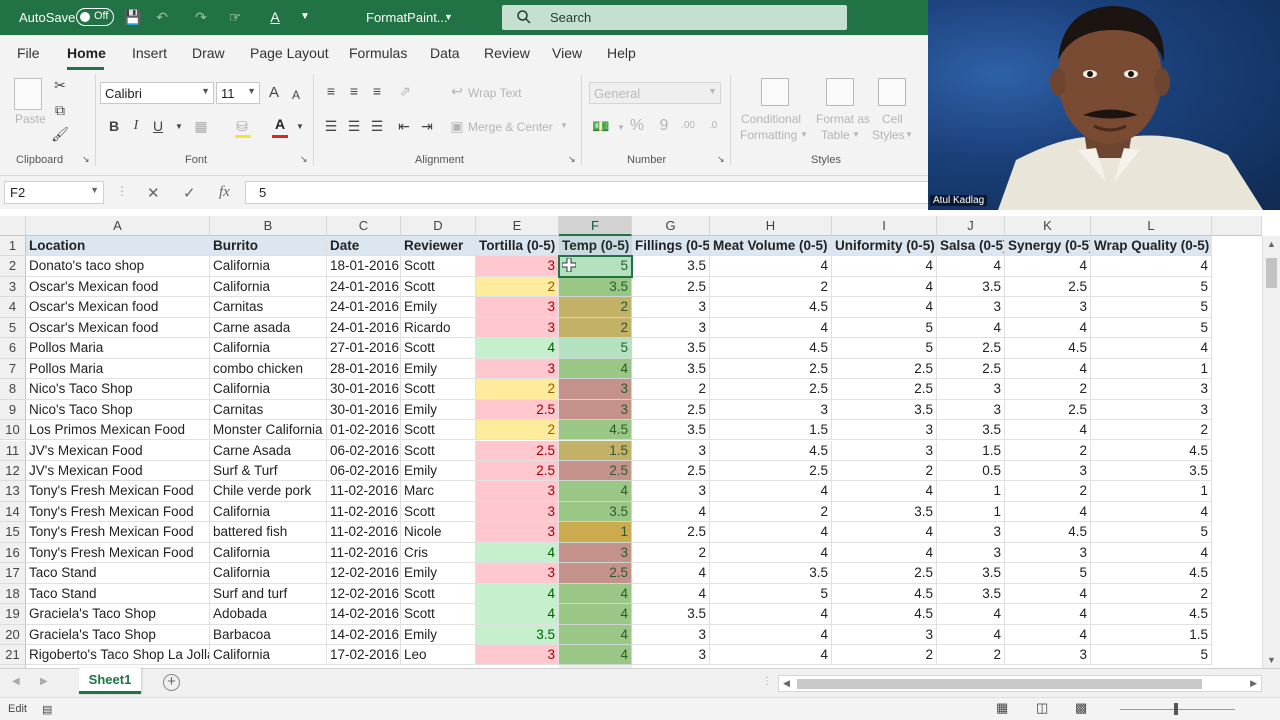 This screenshot has width=1280, height=720. What do you see at coordinates (655, 93) in the screenshot?
I see `number-format-select: General ▼` at bounding box center [655, 93].